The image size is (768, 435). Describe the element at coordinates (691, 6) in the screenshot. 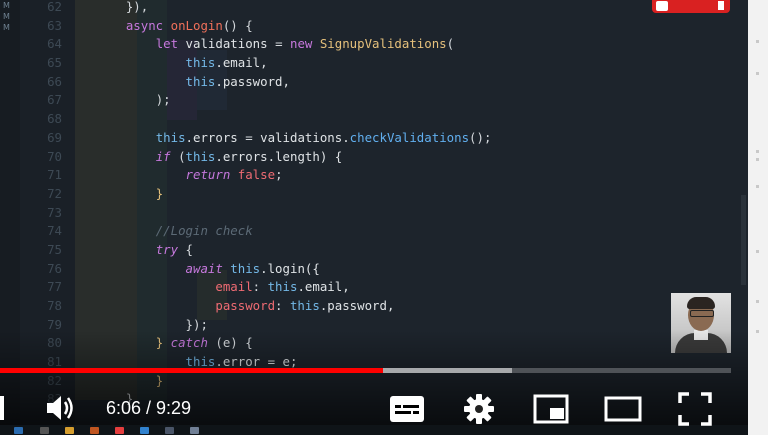

I see `subscribe-badge` at that location.